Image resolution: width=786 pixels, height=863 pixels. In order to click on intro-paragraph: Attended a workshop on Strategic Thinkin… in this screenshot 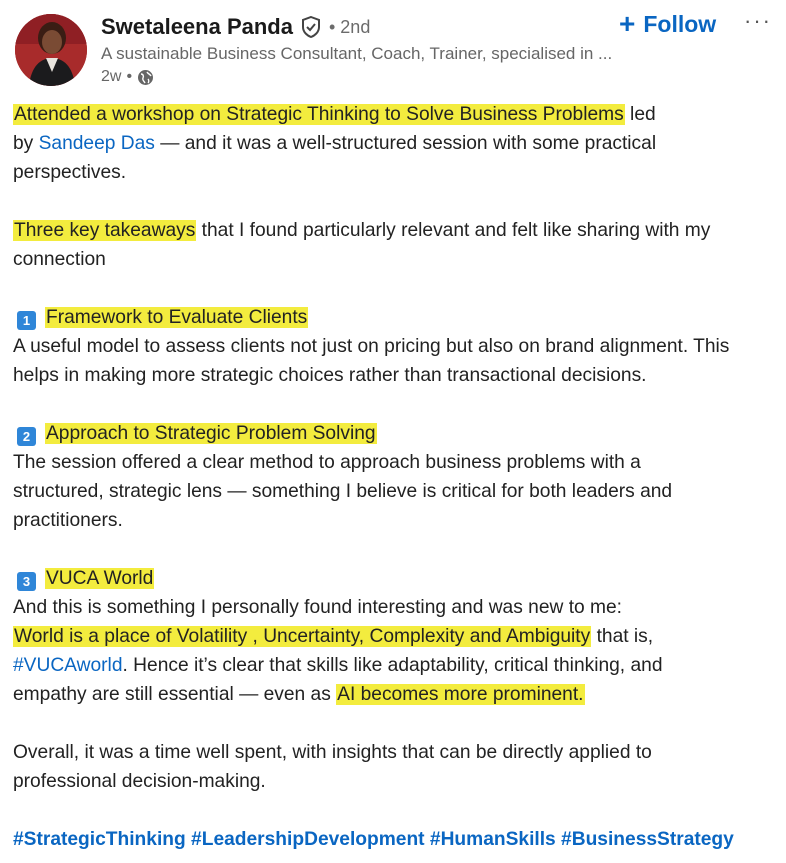, I will do `click(397, 143)`.